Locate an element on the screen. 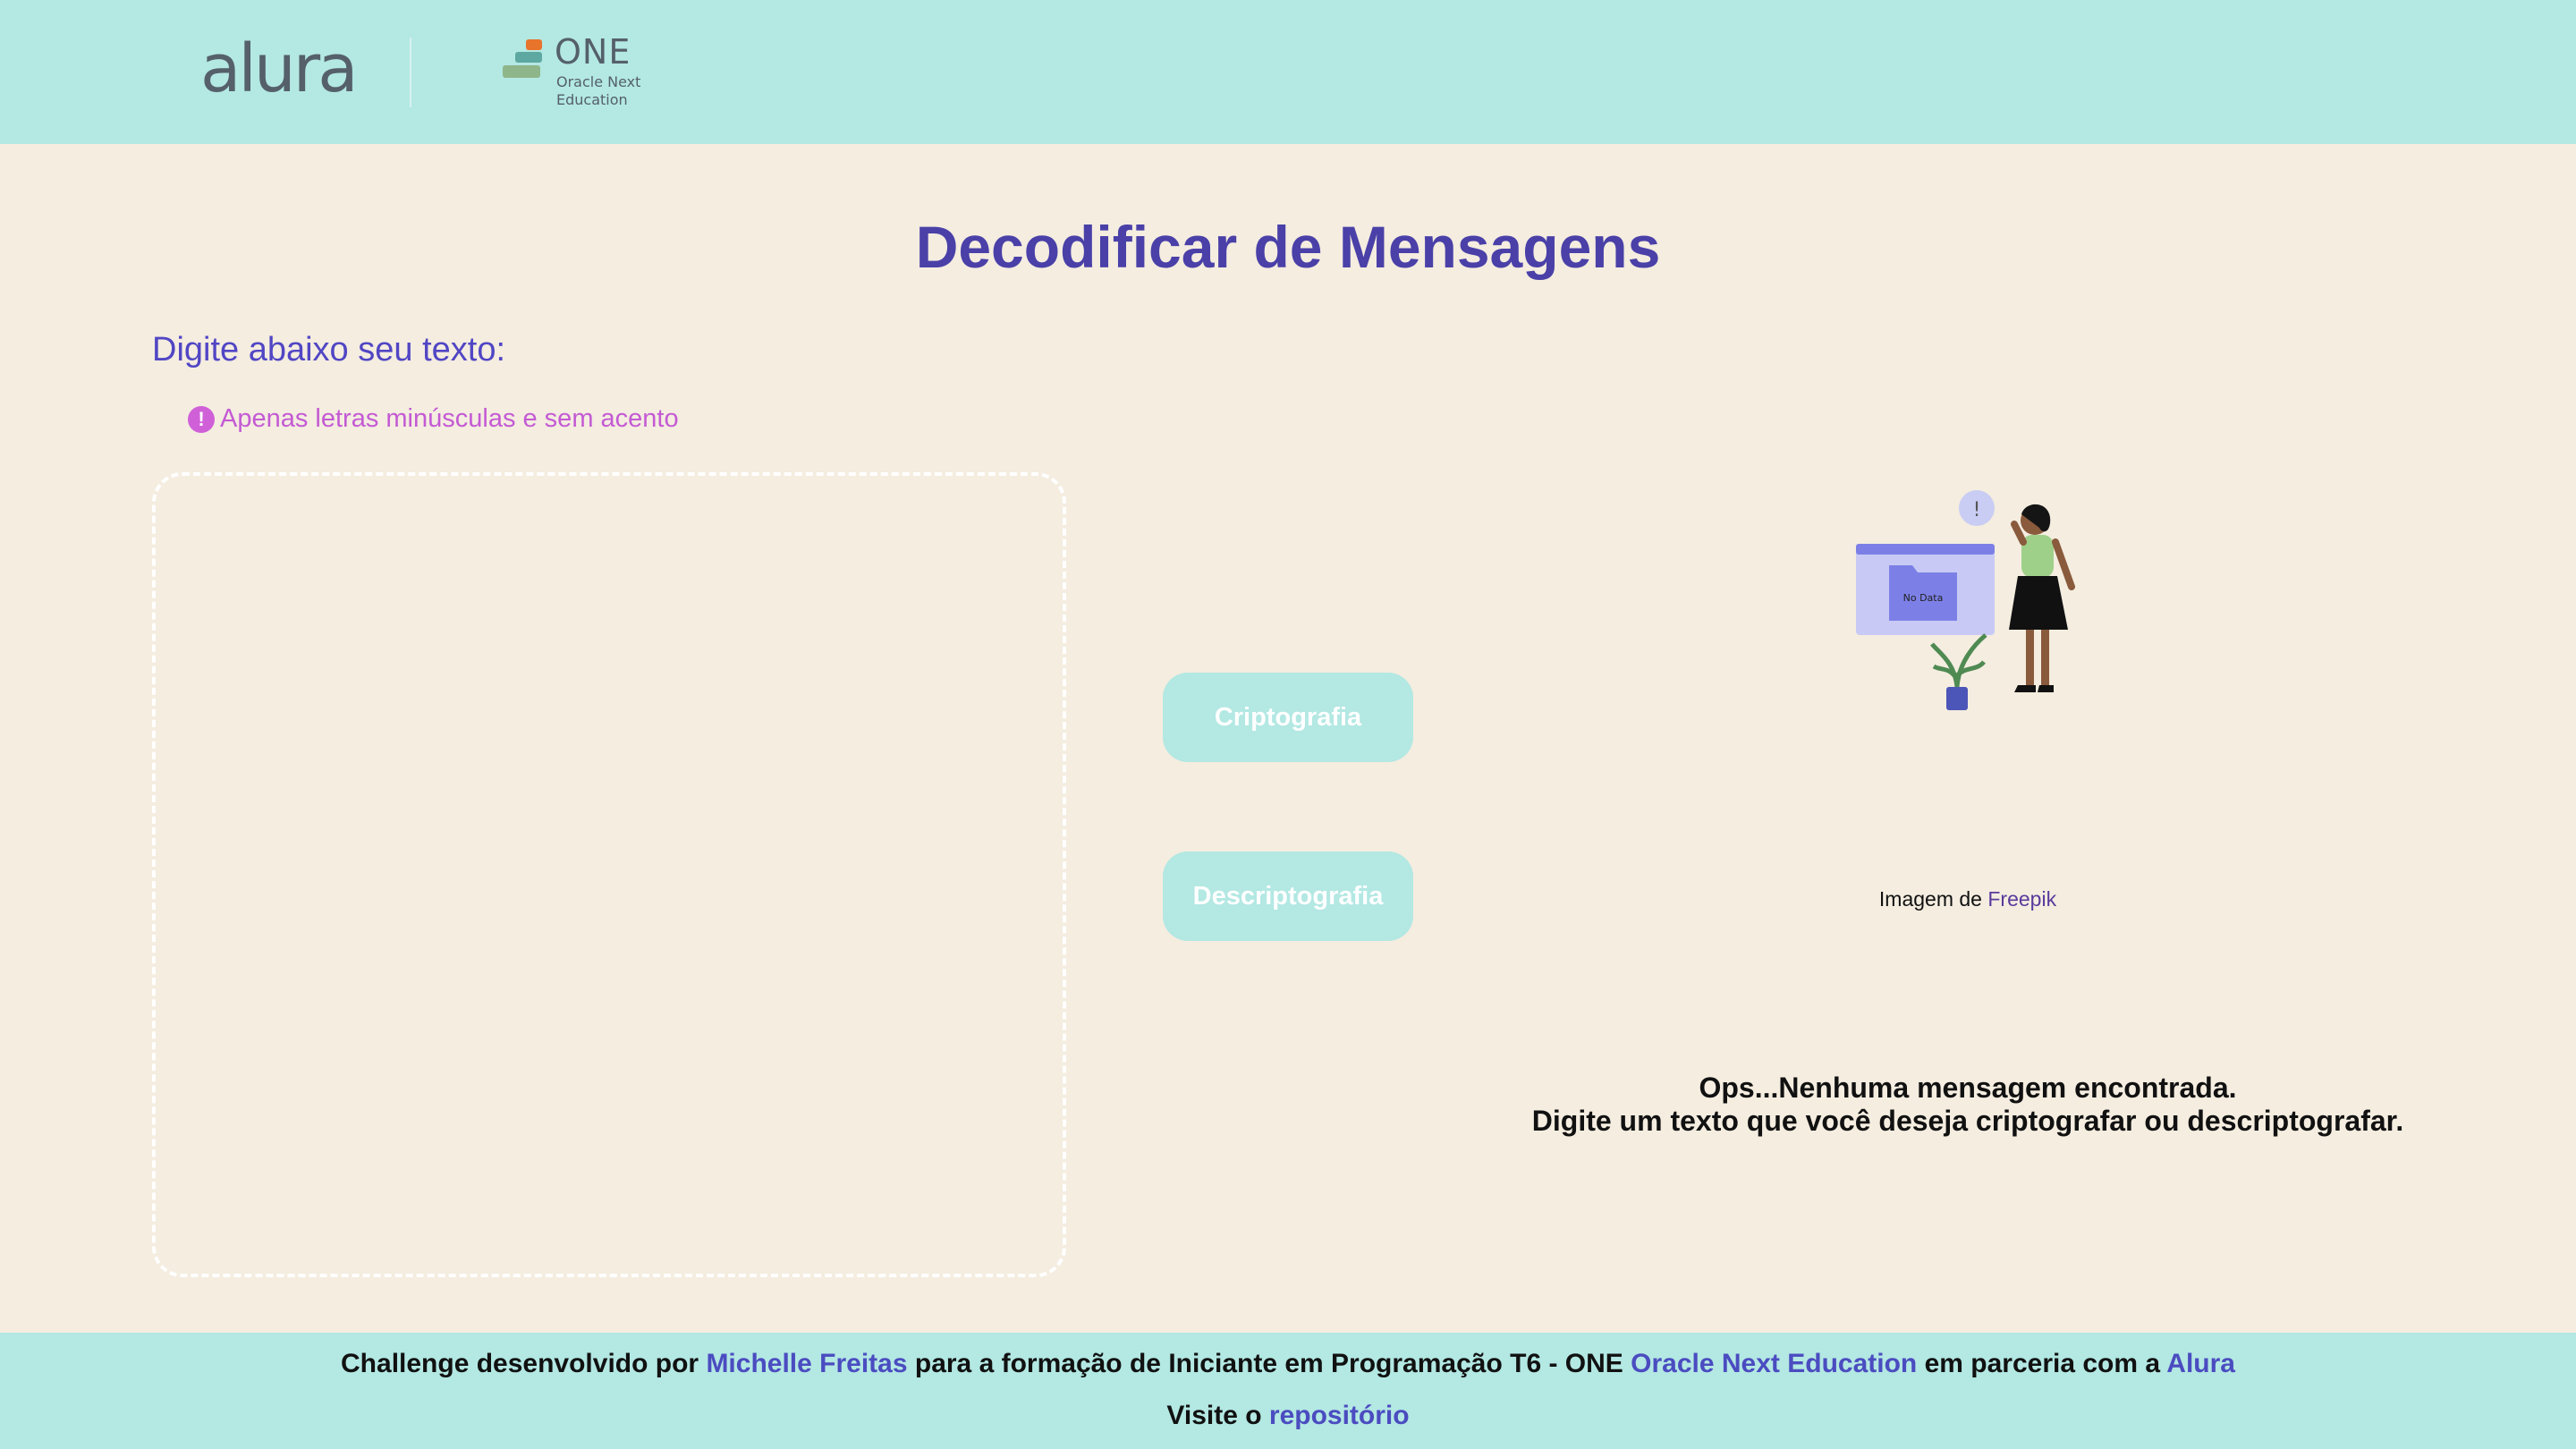 The width and height of the screenshot is (2576, 1449). input-label: Digite abaixo seu texto: is located at coordinates (329, 350).